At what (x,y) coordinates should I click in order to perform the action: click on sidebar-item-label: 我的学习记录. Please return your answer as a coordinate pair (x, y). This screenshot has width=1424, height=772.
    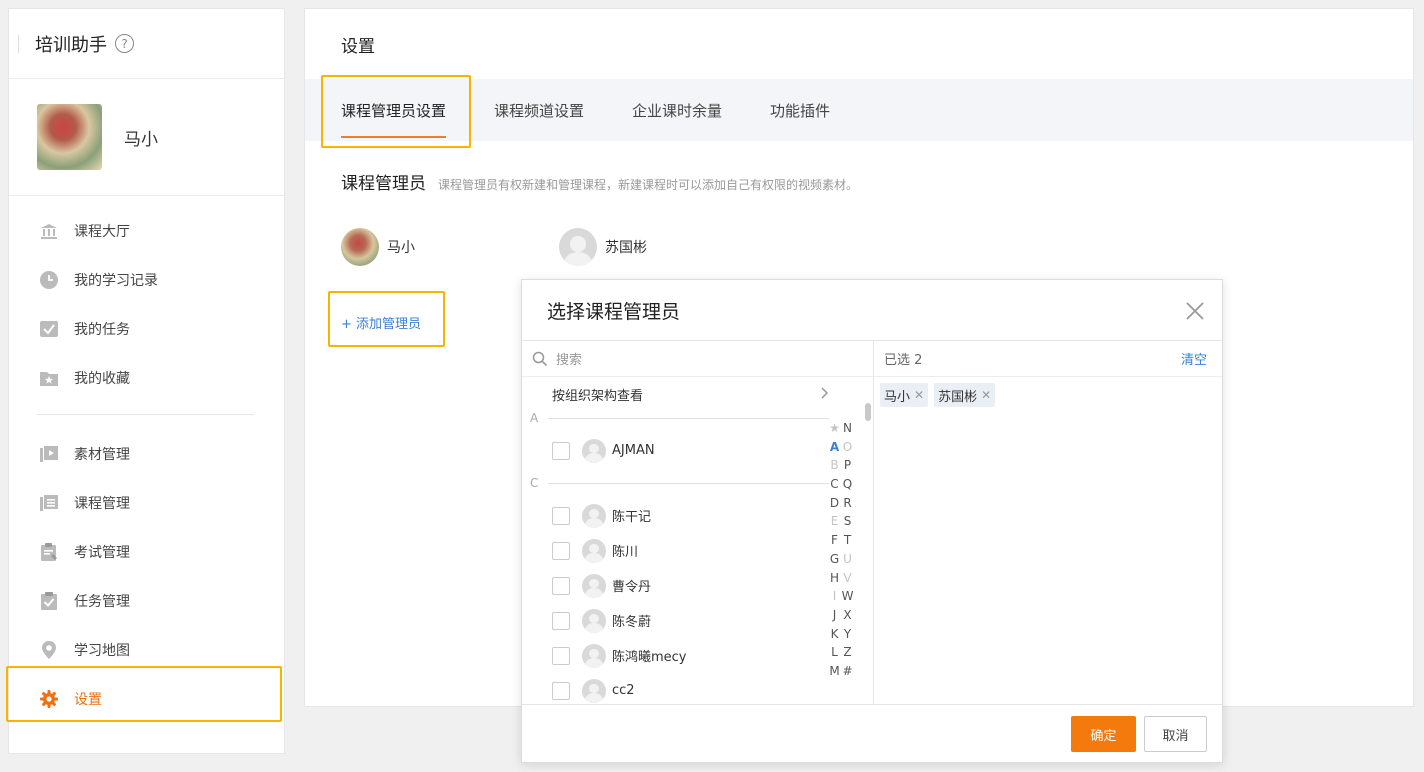
    Looking at the image, I should click on (116, 280).